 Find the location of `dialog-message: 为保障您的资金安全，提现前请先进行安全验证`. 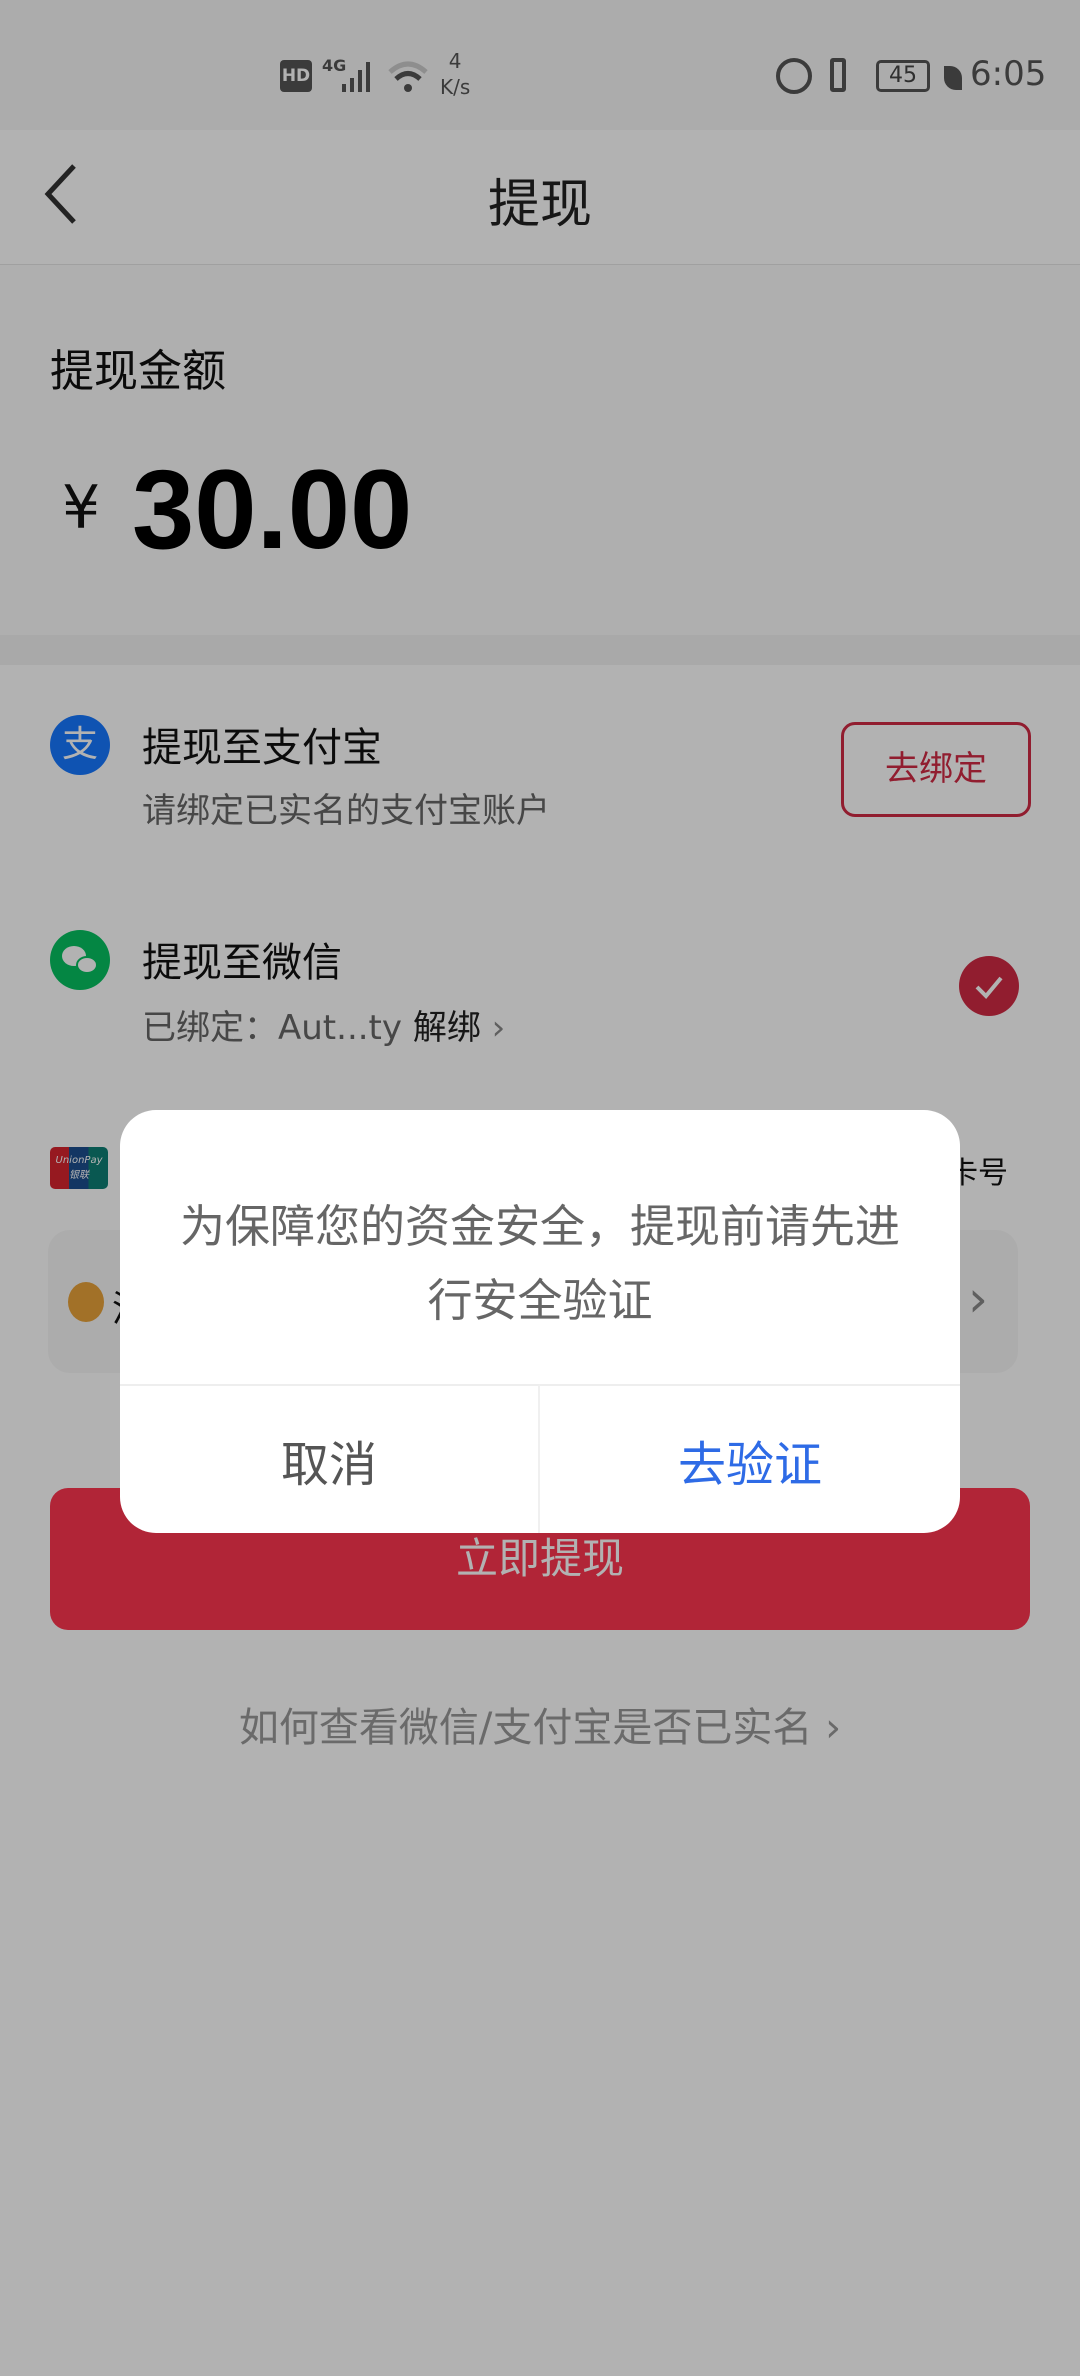

dialog-message: 为保障您的资金安全，提现前请先进行安全验证 is located at coordinates (540, 1263).